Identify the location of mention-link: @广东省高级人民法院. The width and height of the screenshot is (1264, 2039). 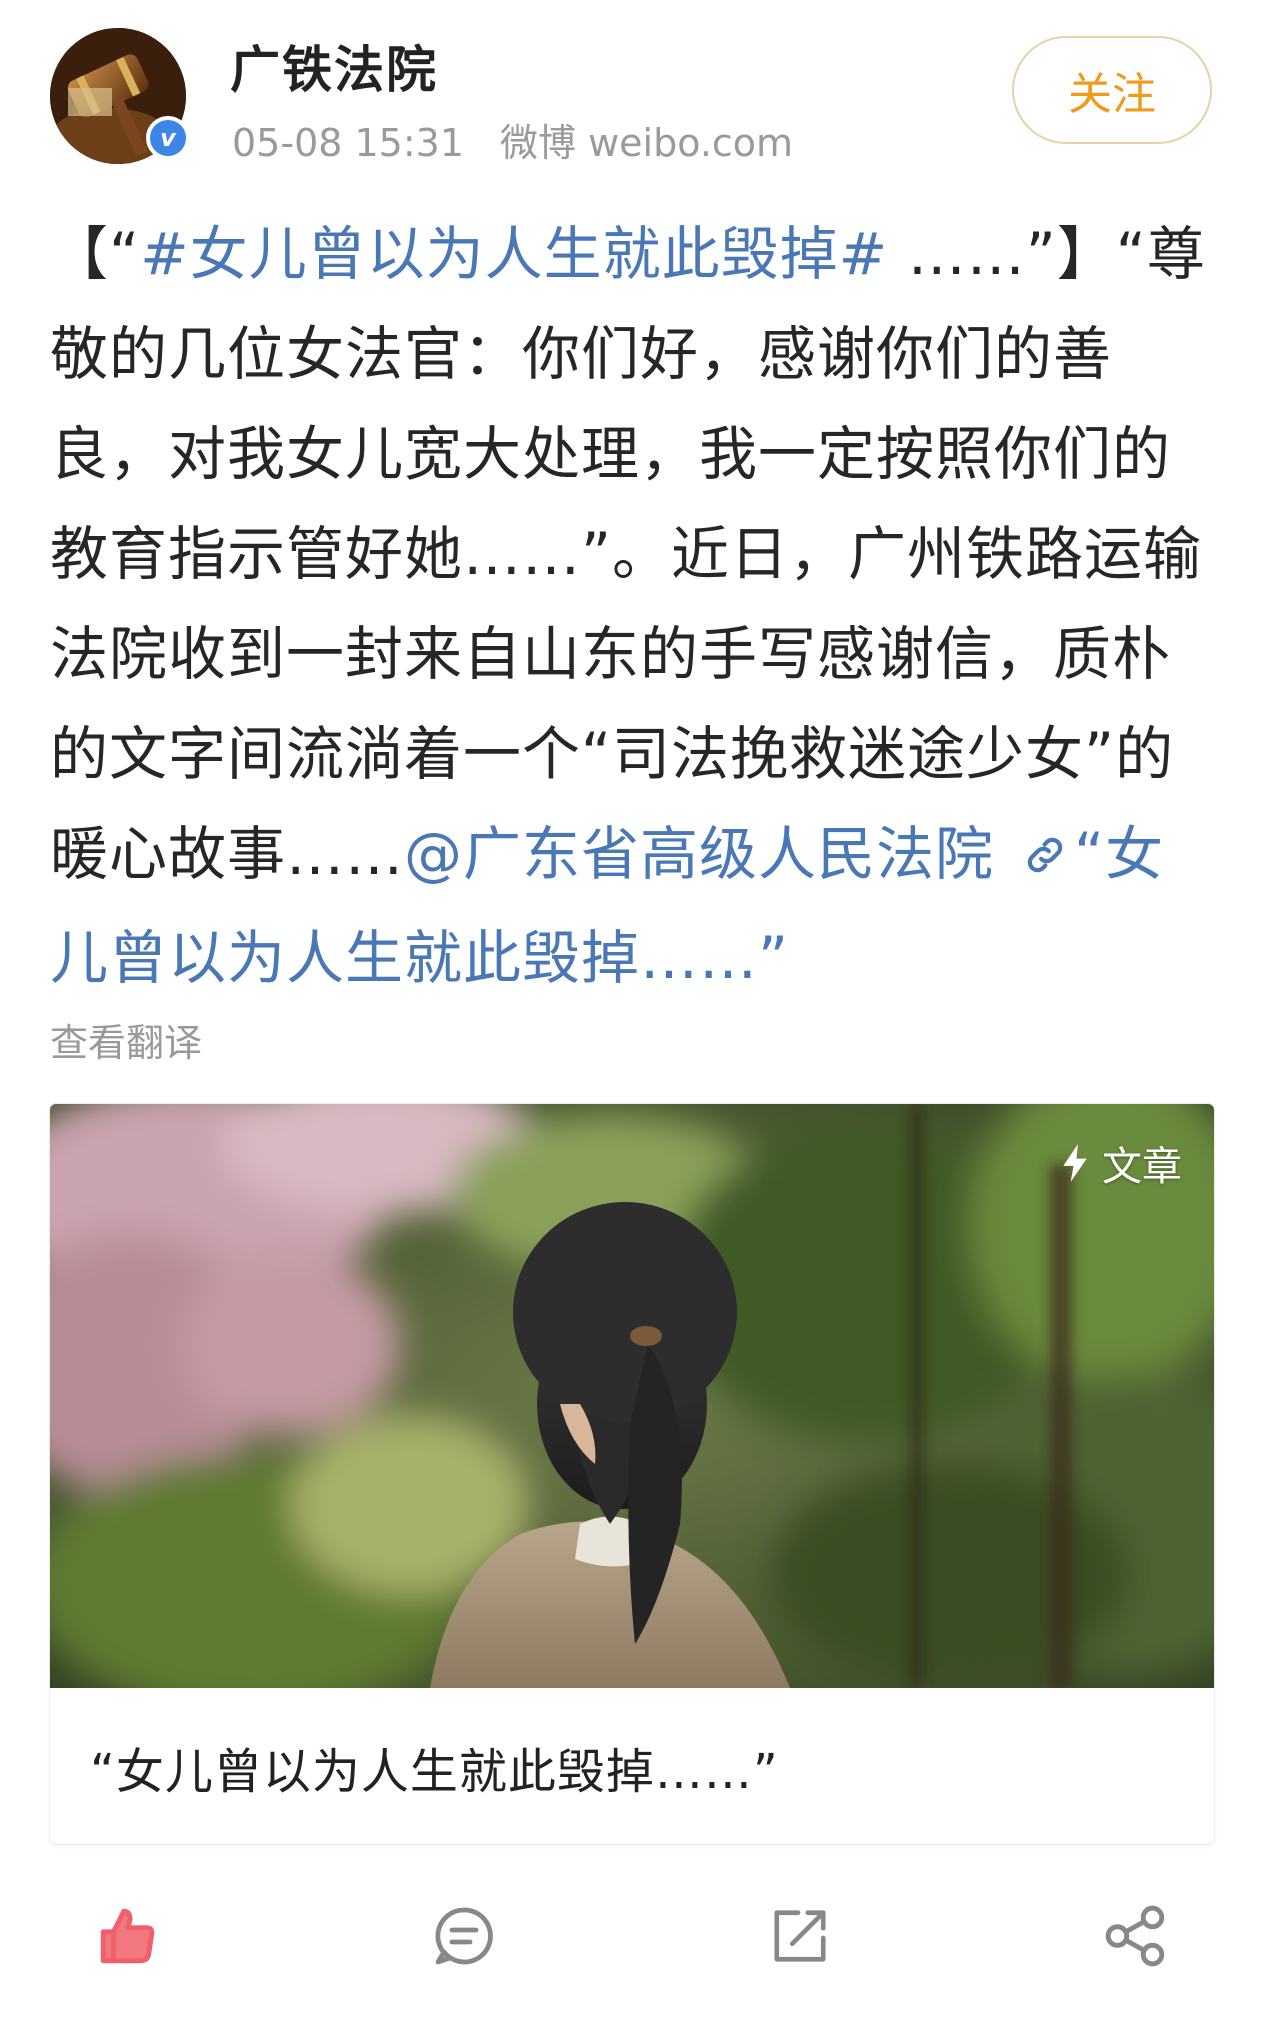
(699, 854).